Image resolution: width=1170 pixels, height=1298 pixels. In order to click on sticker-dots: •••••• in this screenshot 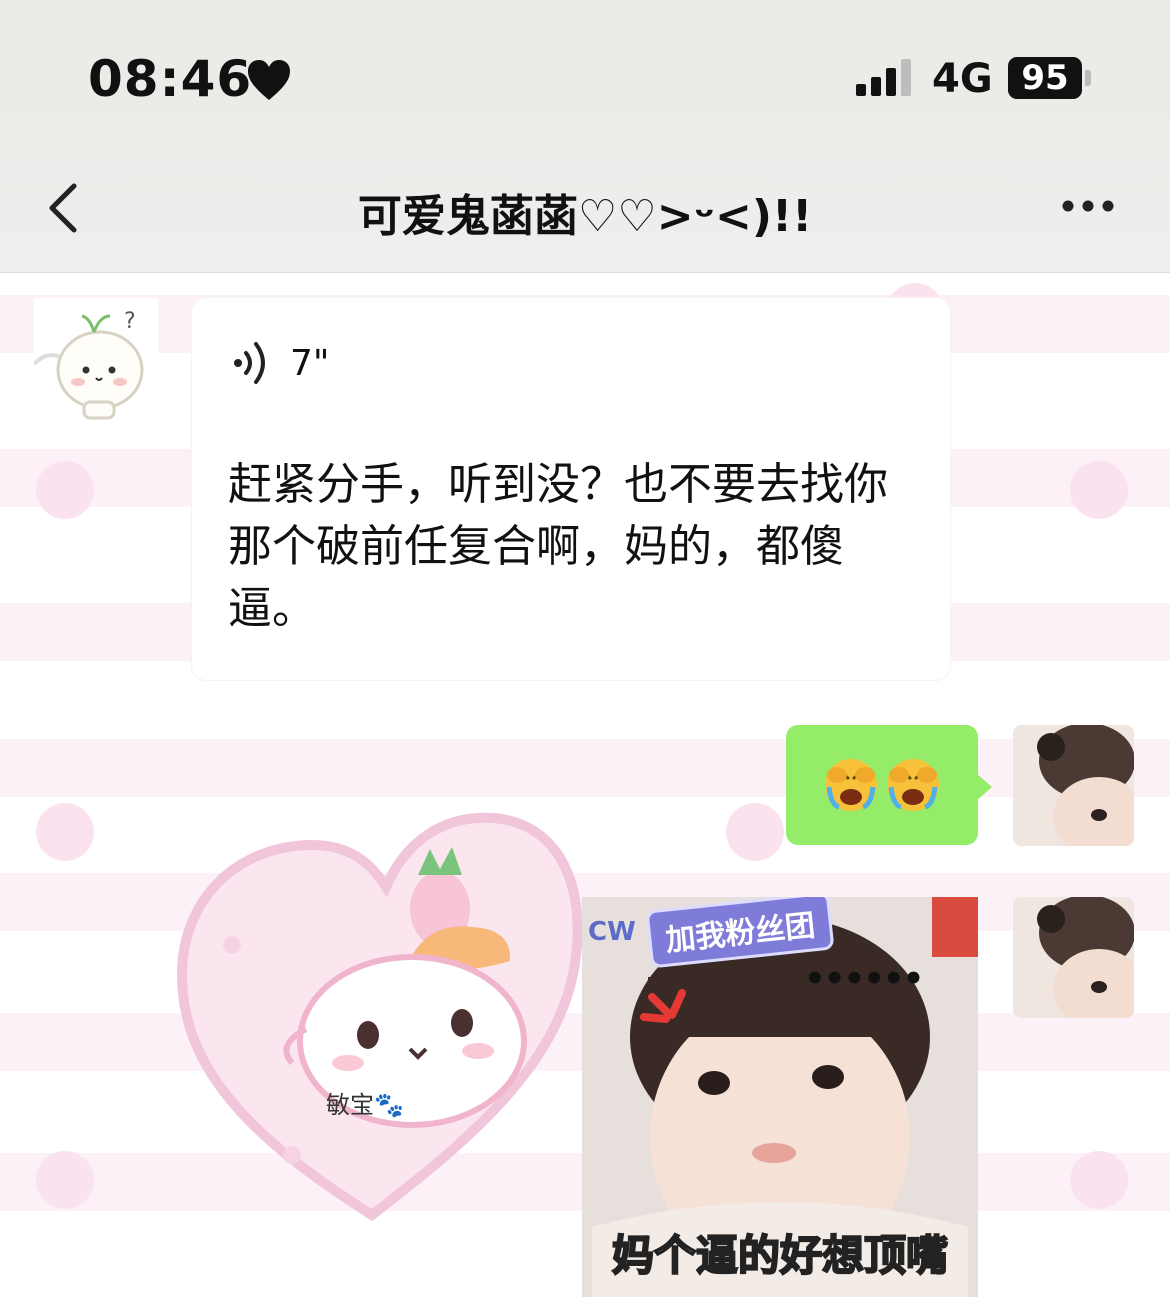, I will do `click(864, 979)`.